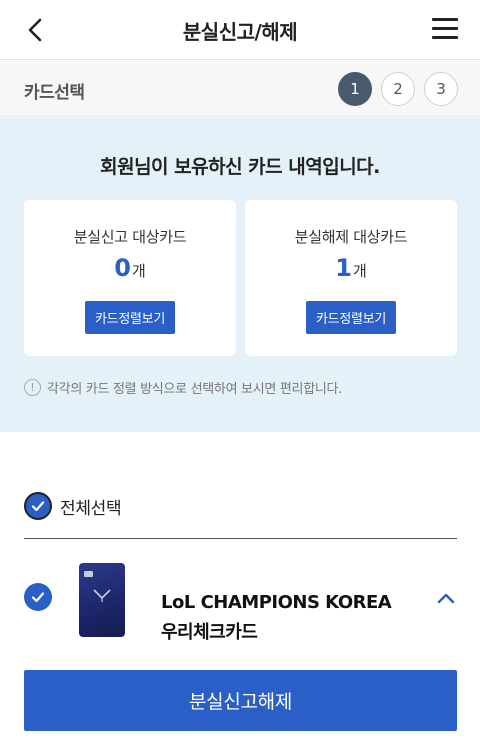 The width and height of the screenshot is (480, 755). What do you see at coordinates (32, 387) in the screenshot?
I see `info-icon: !` at bounding box center [32, 387].